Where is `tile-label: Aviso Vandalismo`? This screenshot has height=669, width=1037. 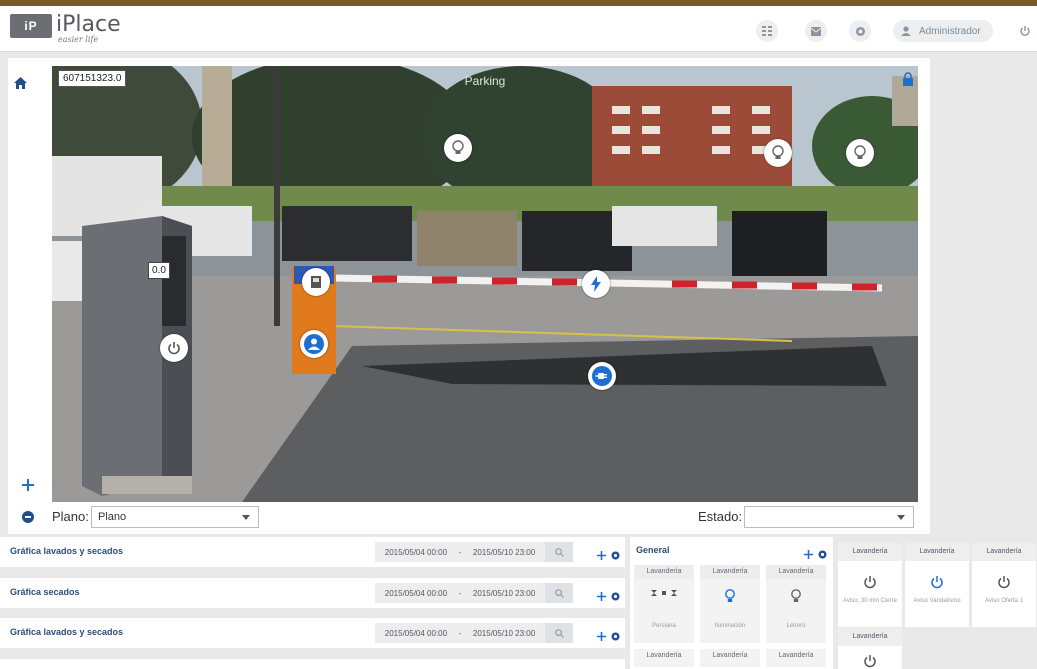 tile-label: Aviso Vandalismo is located at coordinates (937, 601).